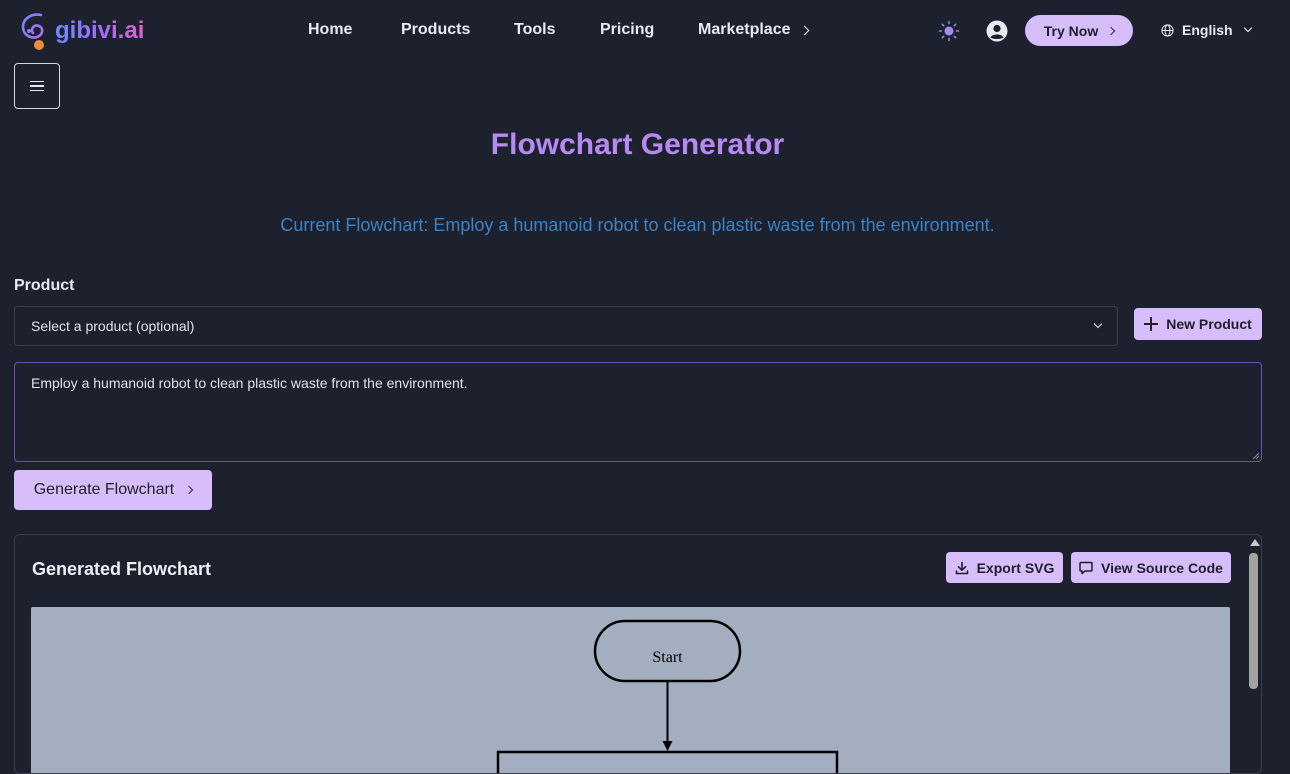  What do you see at coordinates (961, 567) in the screenshot?
I see `download-icon` at bounding box center [961, 567].